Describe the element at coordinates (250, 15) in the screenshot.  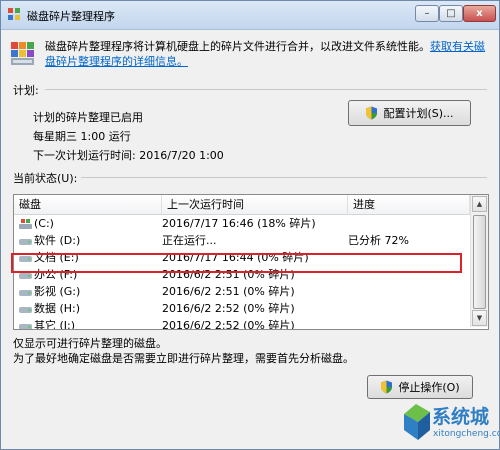
I see `title-bar: 磁盘碎片整理程序 – □ x` at that location.